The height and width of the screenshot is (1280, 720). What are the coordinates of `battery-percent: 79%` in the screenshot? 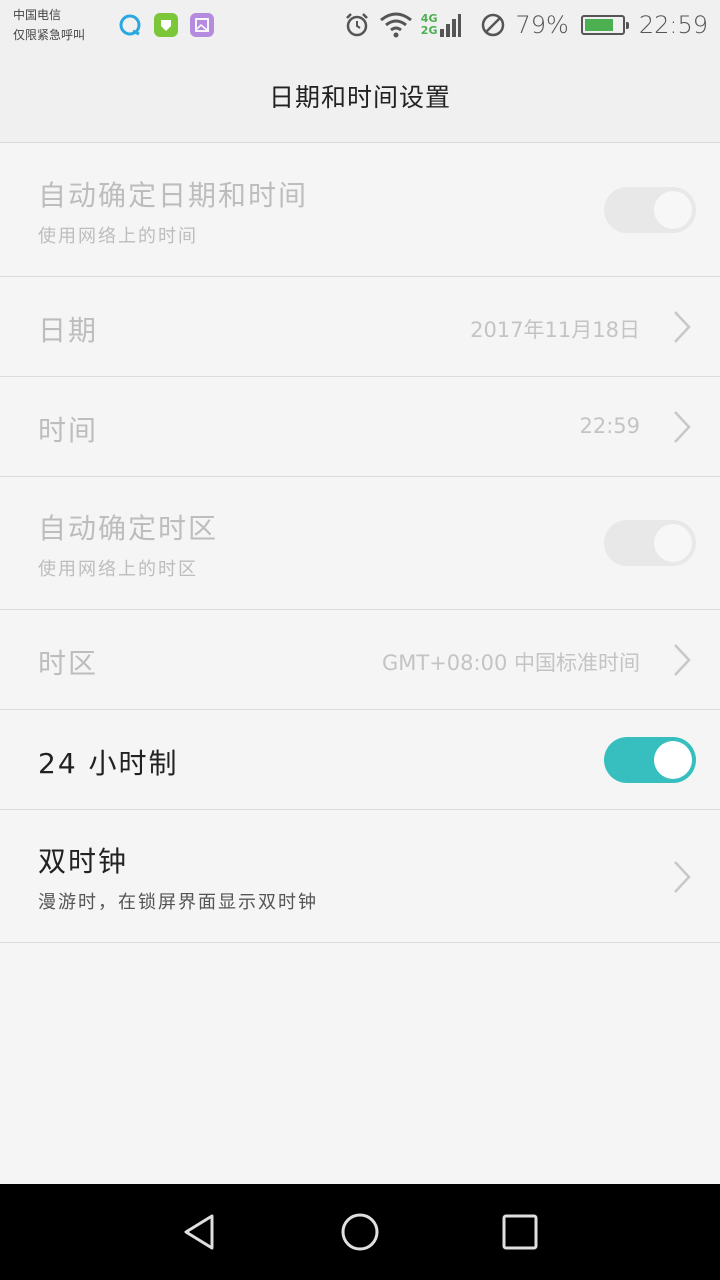 It's located at (542, 25).